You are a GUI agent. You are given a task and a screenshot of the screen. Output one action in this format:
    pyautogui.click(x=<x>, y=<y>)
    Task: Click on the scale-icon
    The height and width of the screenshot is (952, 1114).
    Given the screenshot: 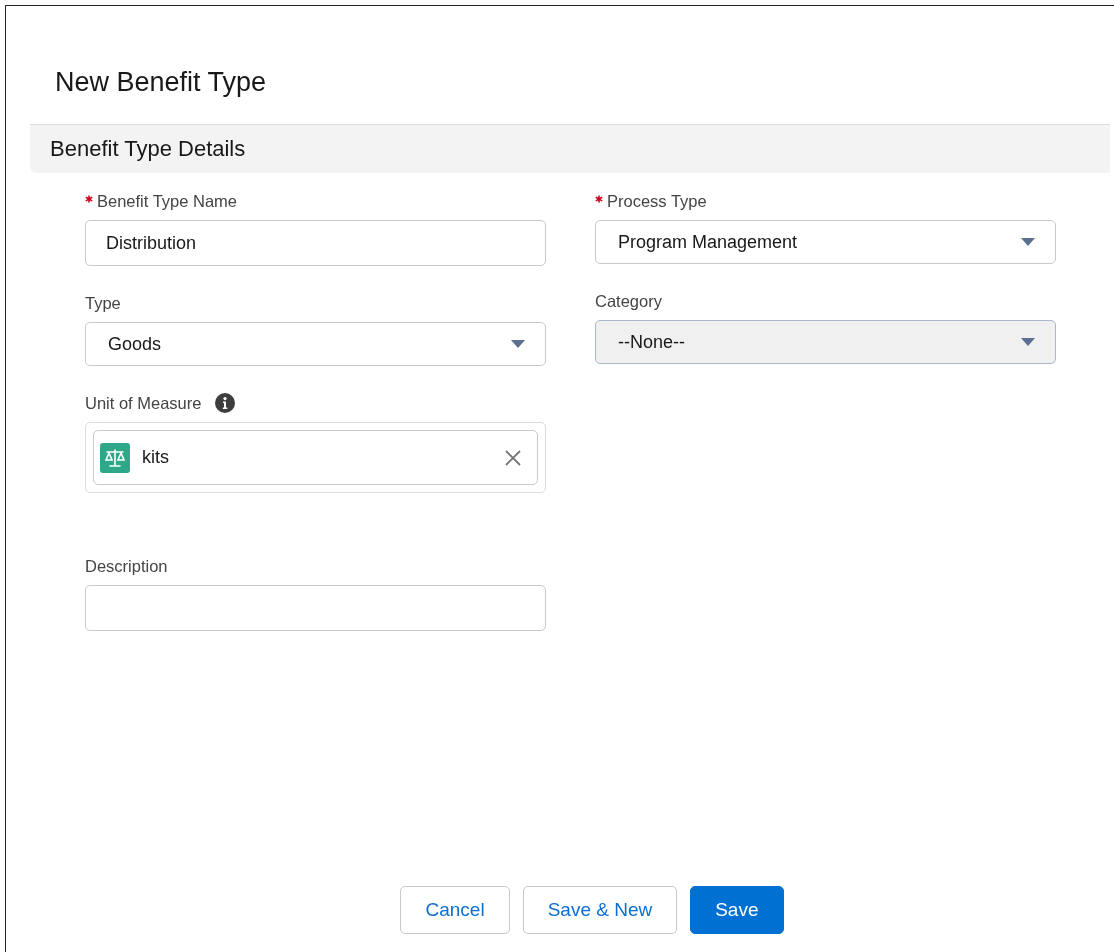 What is the action you would take?
    pyautogui.click(x=115, y=457)
    